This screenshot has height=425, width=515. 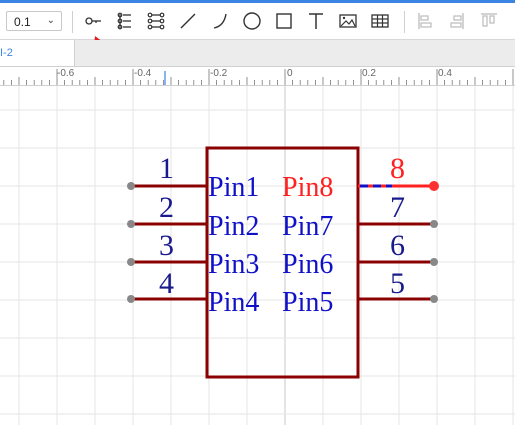 I want to click on arc-icon, so click(x=220, y=21).